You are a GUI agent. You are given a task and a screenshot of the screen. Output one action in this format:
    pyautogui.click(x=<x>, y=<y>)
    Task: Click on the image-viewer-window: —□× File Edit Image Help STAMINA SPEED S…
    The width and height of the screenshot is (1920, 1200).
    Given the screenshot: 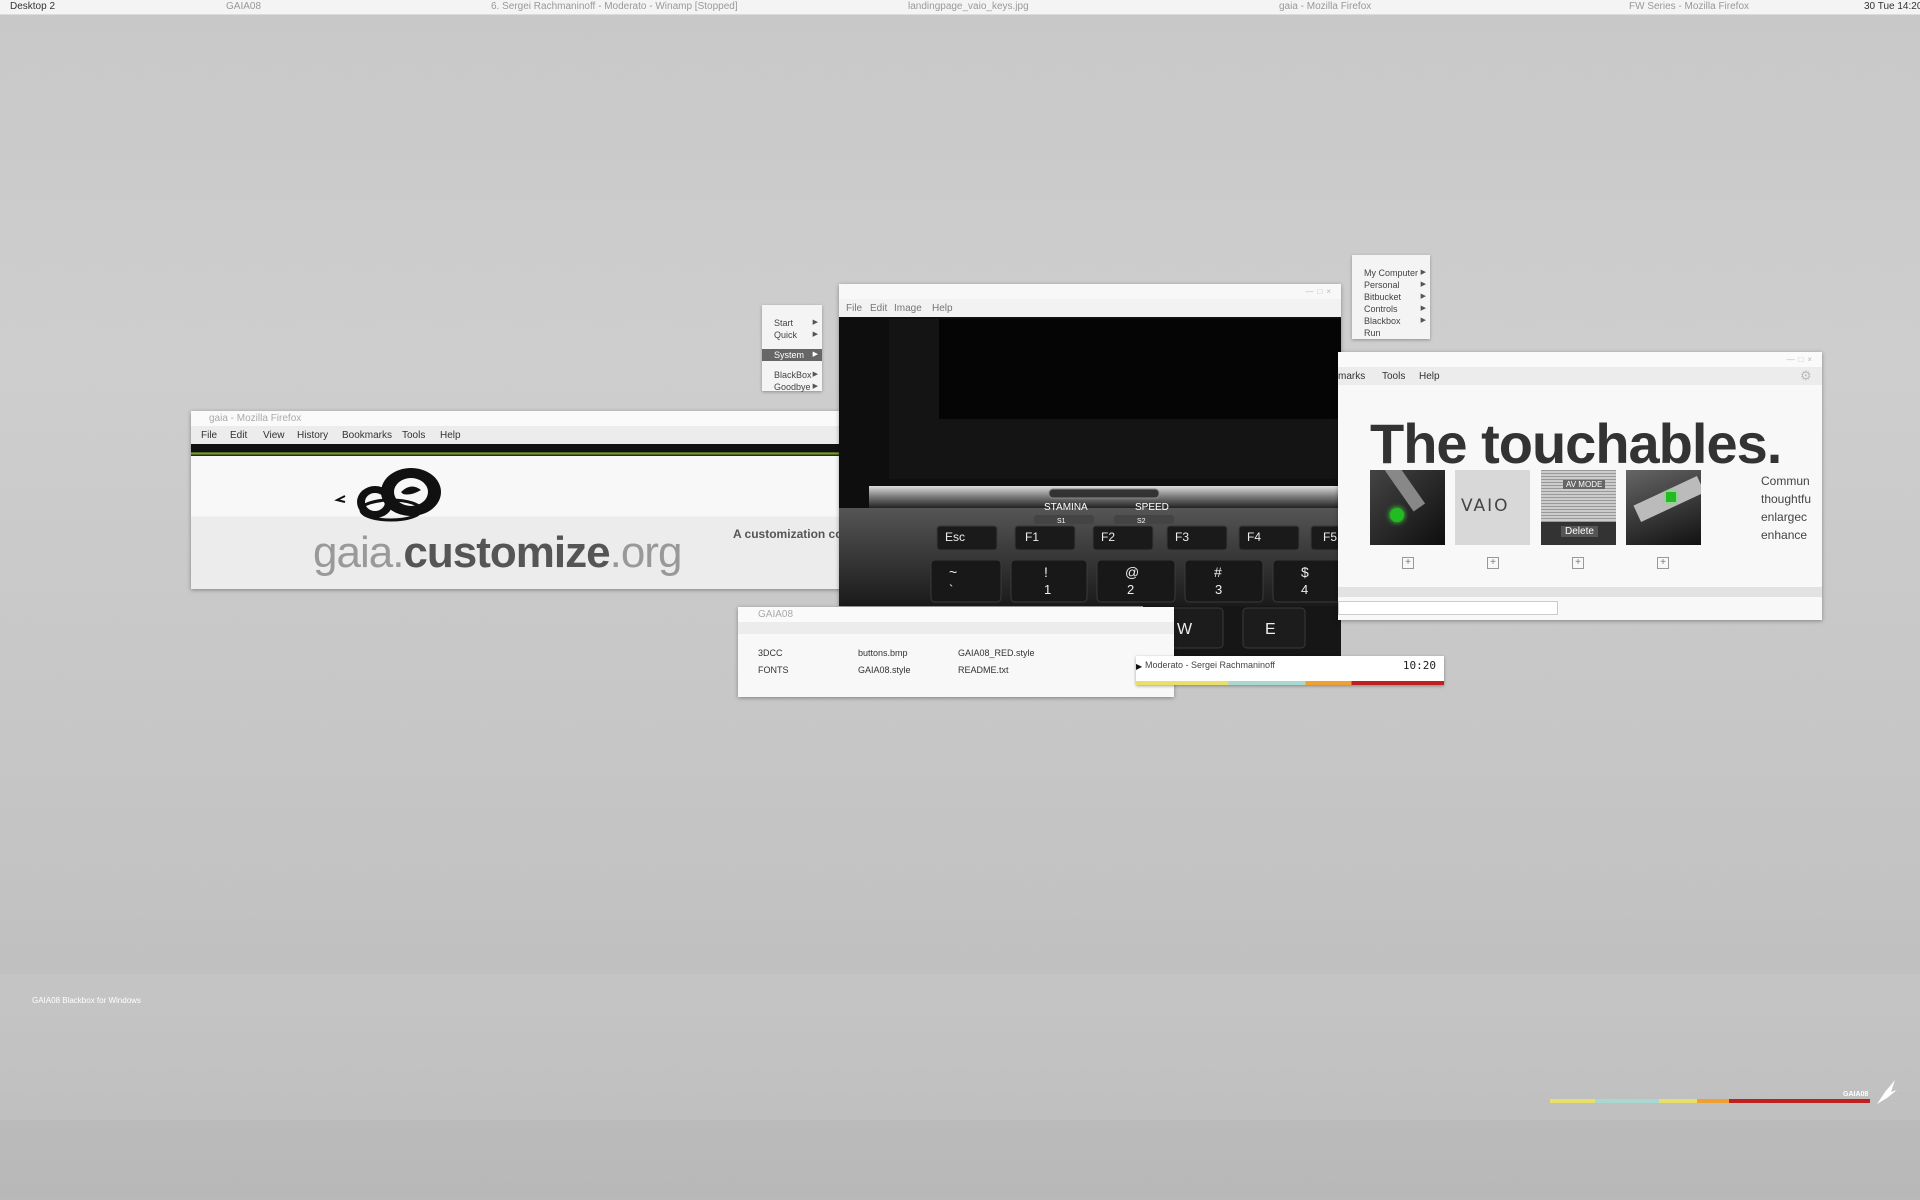 What is the action you would take?
    pyautogui.click(x=1090, y=445)
    